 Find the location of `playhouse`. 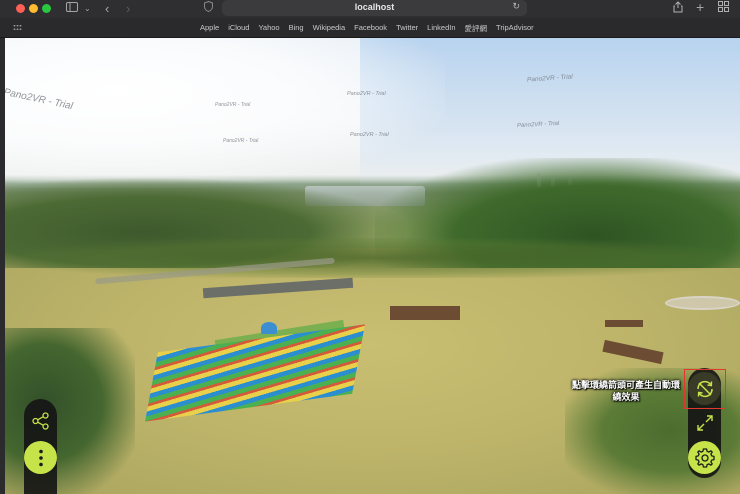

playhouse is located at coordinates (269, 328).